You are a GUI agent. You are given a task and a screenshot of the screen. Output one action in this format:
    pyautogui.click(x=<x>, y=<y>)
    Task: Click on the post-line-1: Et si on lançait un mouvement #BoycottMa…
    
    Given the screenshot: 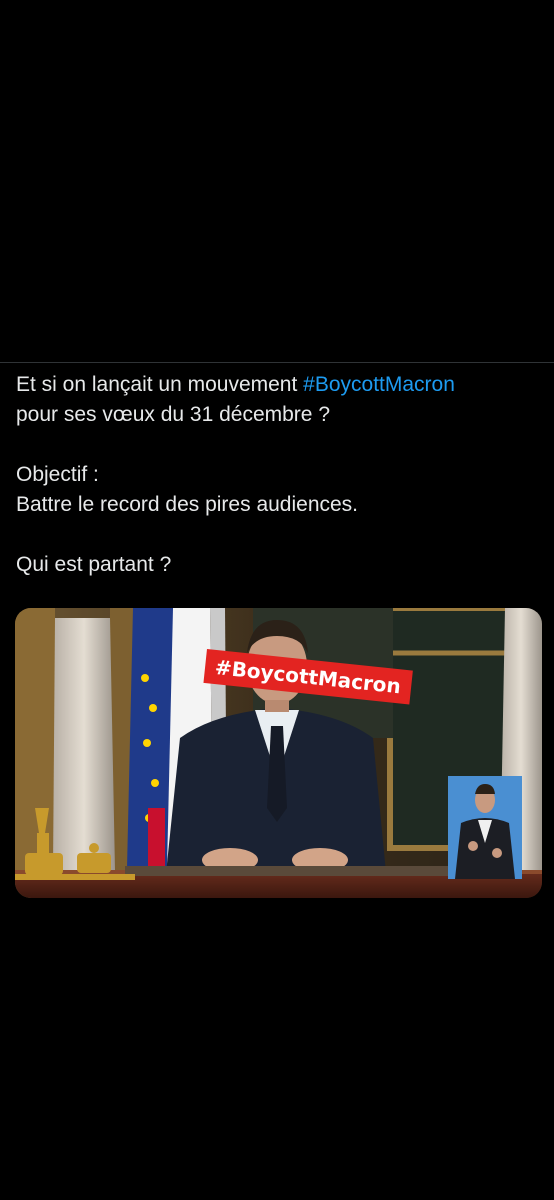 What is the action you would take?
    pyautogui.click(x=278, y=385)
    